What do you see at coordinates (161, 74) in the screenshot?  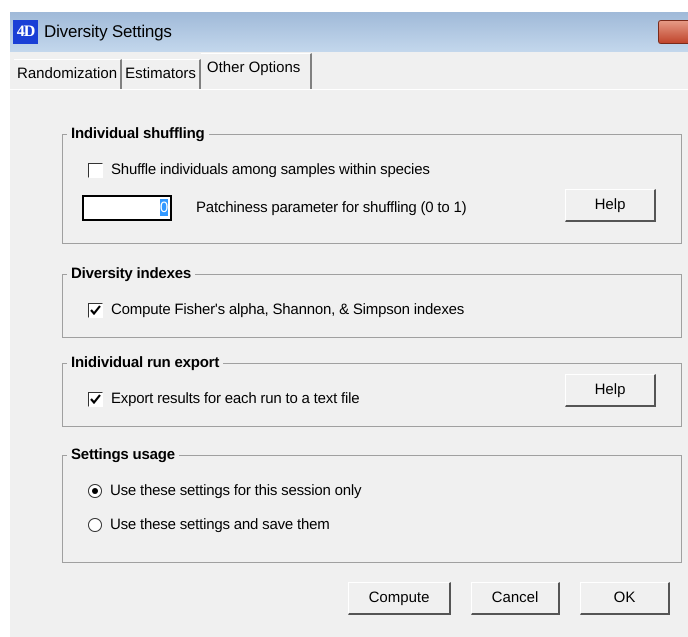 I see `tab: Estimators` at bounding box center [161, 74].